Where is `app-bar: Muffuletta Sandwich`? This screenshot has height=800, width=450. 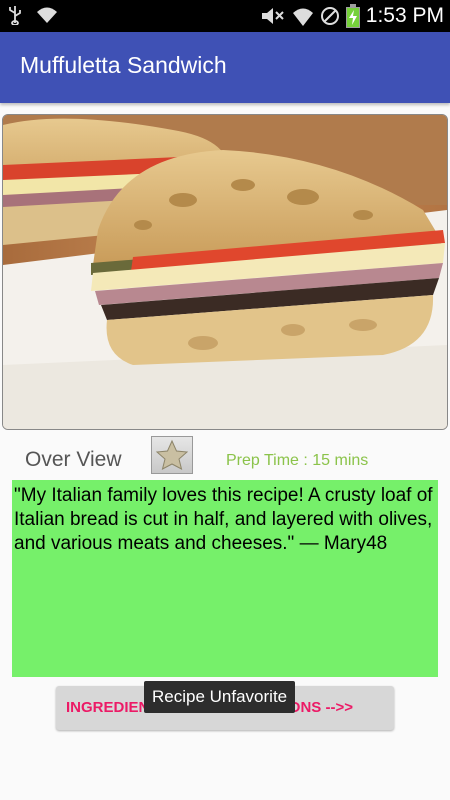
app-bar: Muffuletta Sandwich is located at coordinates (225, 67).